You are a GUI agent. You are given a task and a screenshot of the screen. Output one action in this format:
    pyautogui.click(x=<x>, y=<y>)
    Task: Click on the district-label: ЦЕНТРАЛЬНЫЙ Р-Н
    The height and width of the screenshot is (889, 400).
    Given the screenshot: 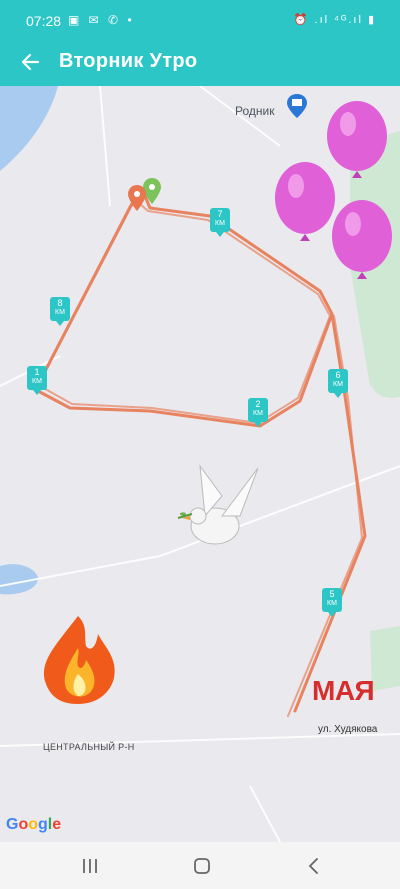 What is the action you would take?
    pyautogui.click(x=89, y=747)
    